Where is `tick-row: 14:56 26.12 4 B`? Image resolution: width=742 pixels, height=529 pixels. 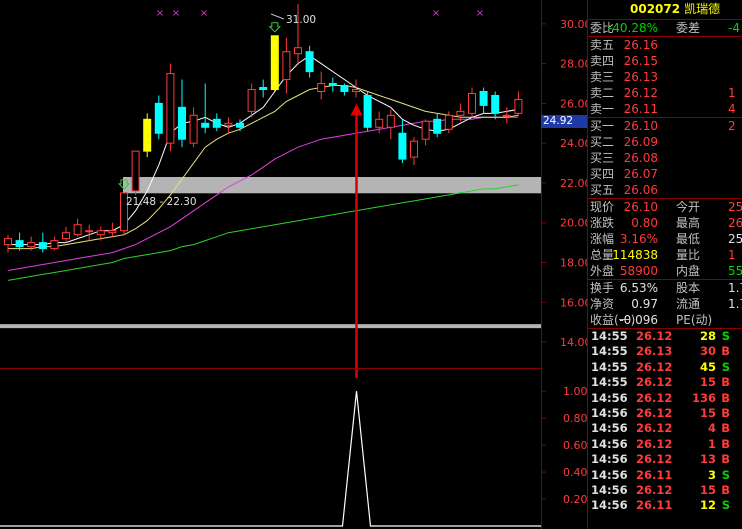
tick-row: 14:56 26.12 4 B is located at coordinates (665, 428).